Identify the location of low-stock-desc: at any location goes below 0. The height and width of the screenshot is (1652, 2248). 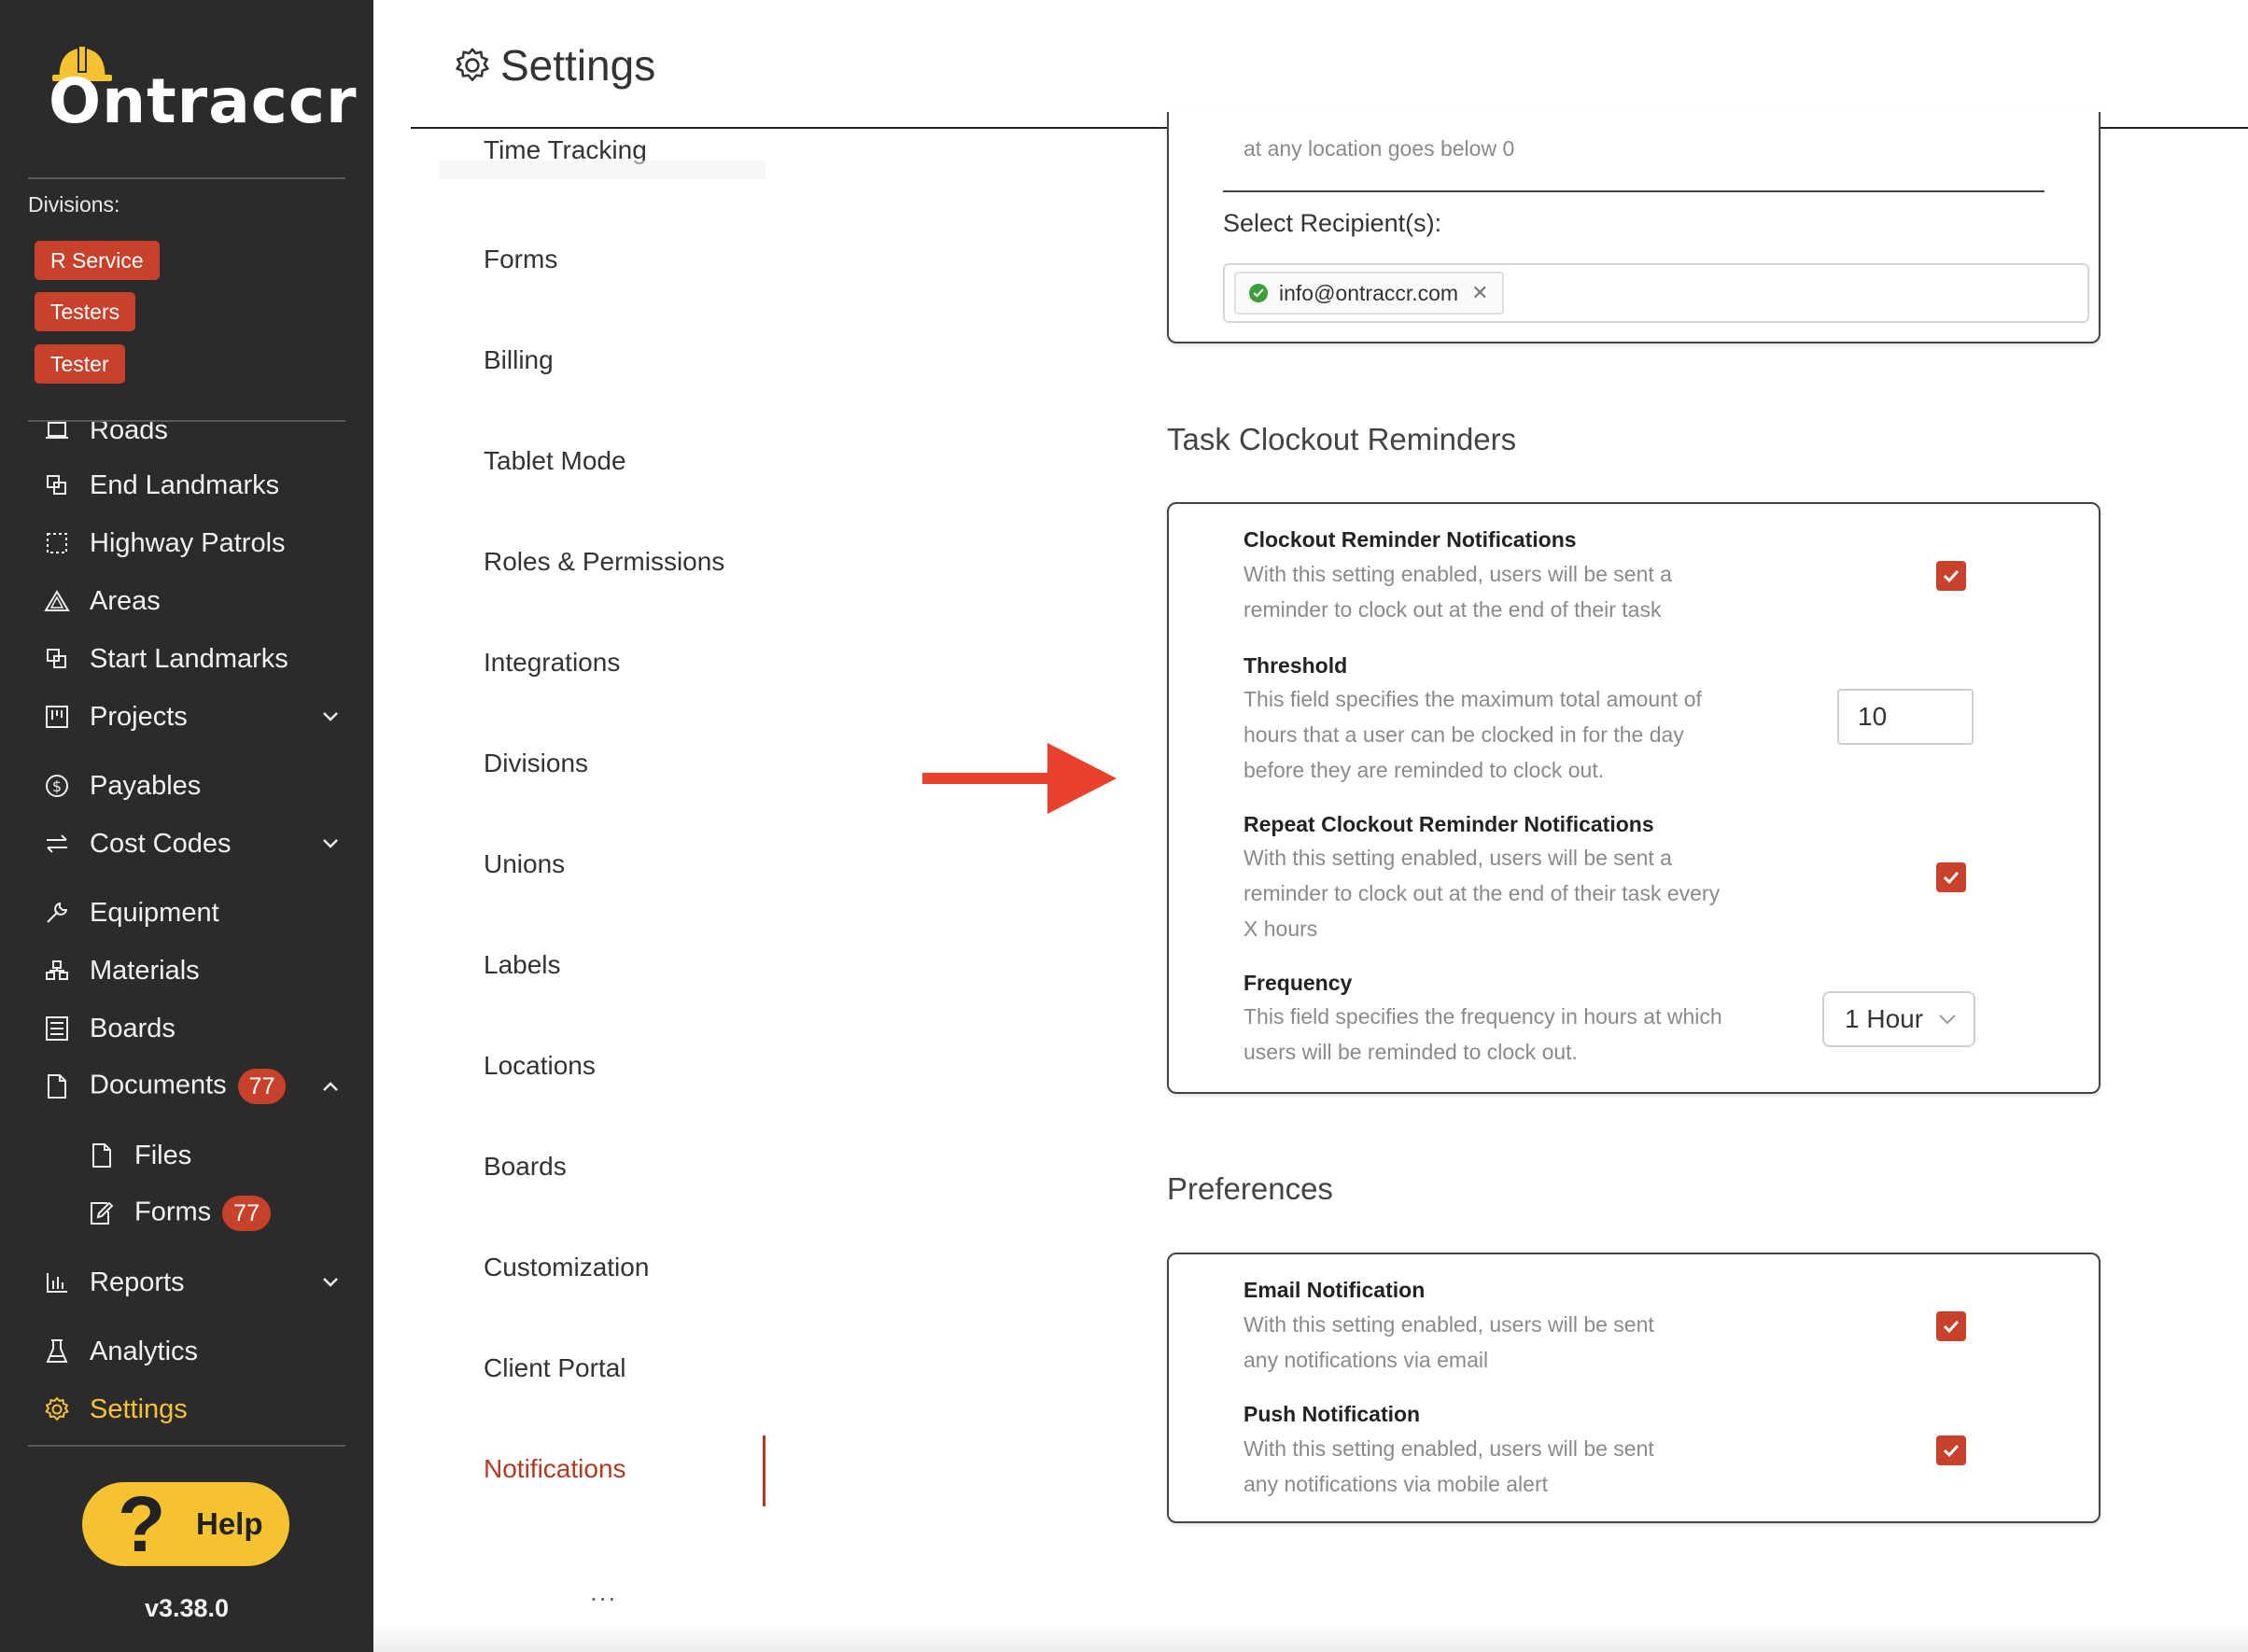
(1379, 148).